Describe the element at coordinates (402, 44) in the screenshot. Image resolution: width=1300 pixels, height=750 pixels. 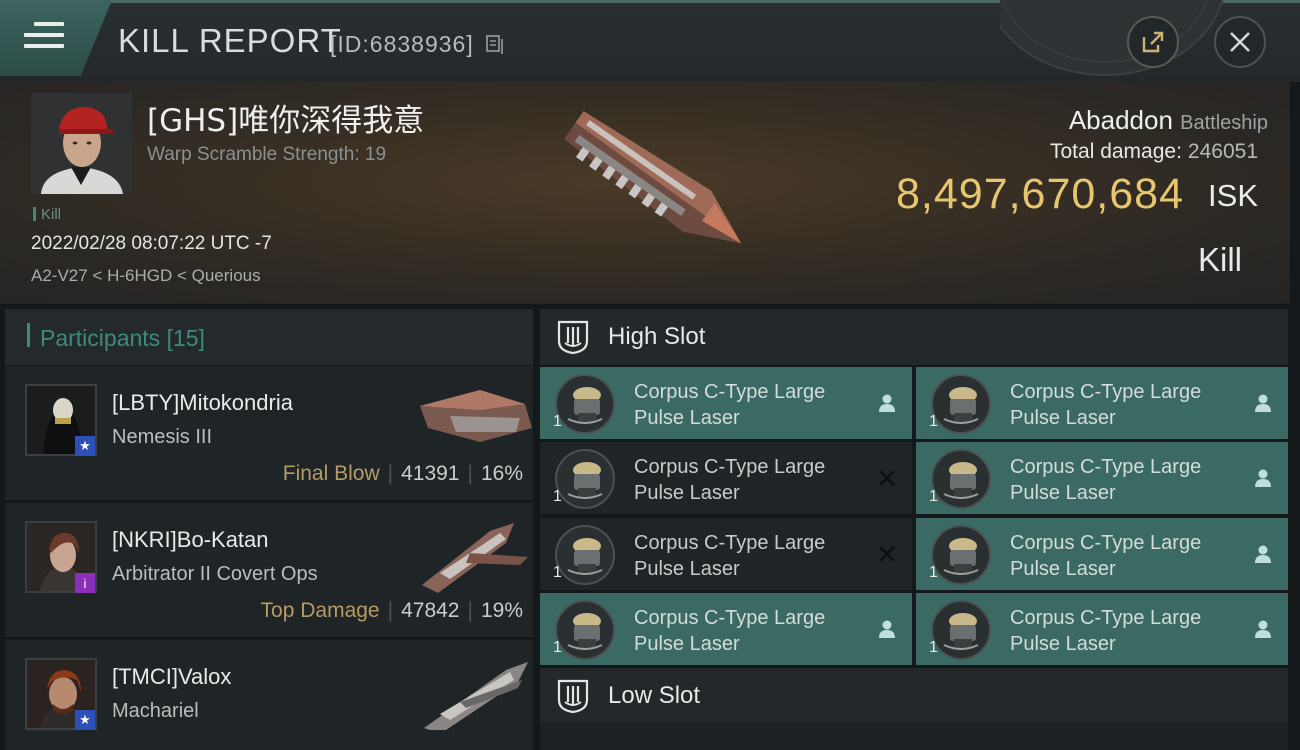
I see `report-id: [ID:6838936]` at that location.